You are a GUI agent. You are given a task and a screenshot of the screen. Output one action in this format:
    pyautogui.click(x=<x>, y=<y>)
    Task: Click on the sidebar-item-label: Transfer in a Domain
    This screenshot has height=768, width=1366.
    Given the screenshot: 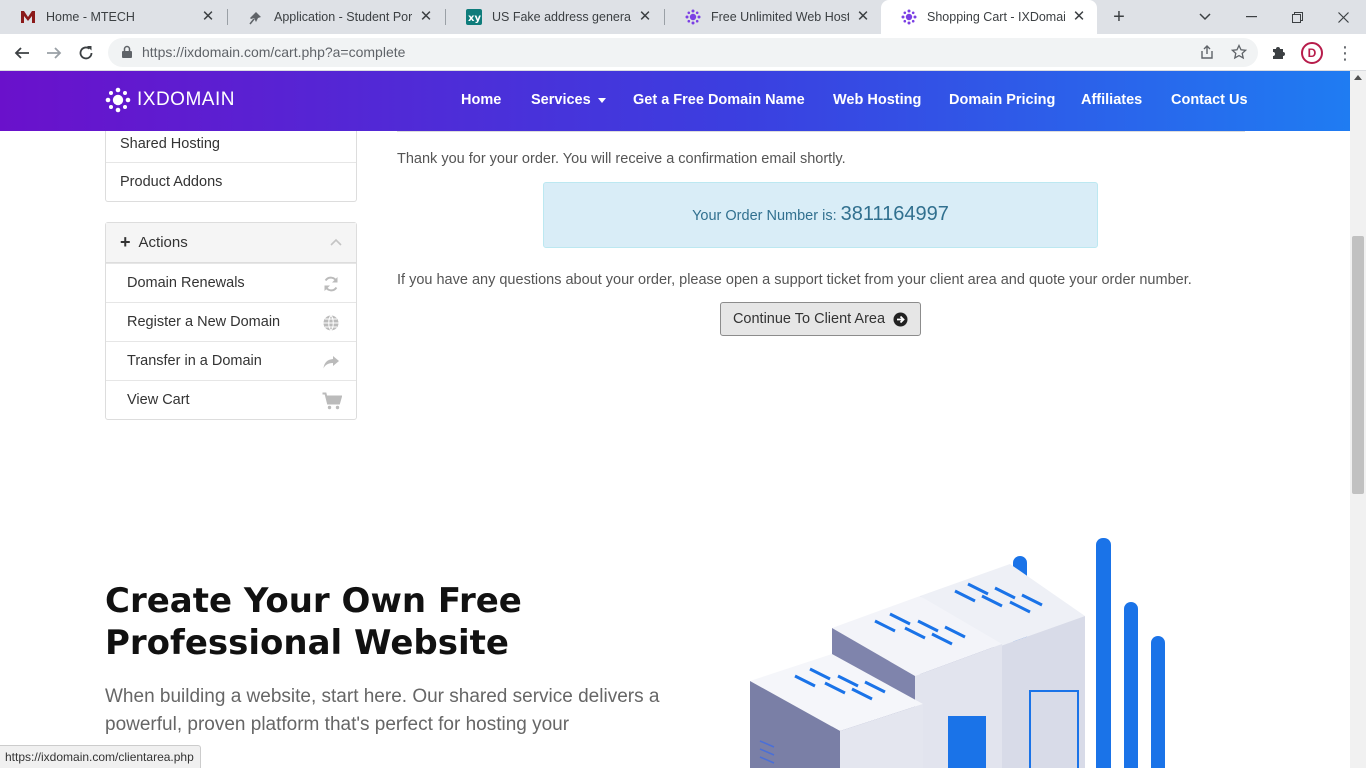 What is the action you would take?
    pyautogui.click(x=194, y=361)
    